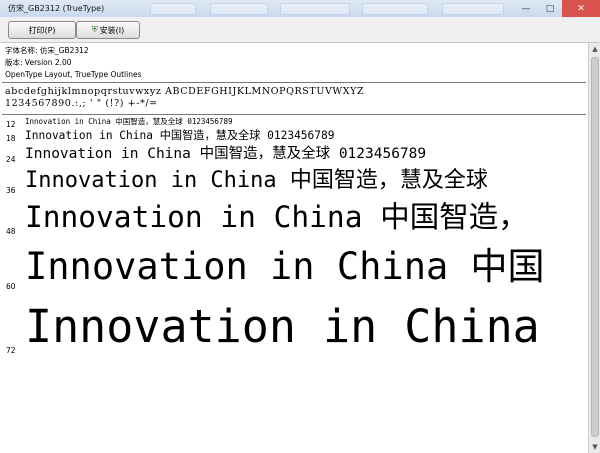 The width and height of the screenshot is (600, 453). I want to click on font-name-label: 字体名称: 仿宋_GB2312, so click(47, 50).